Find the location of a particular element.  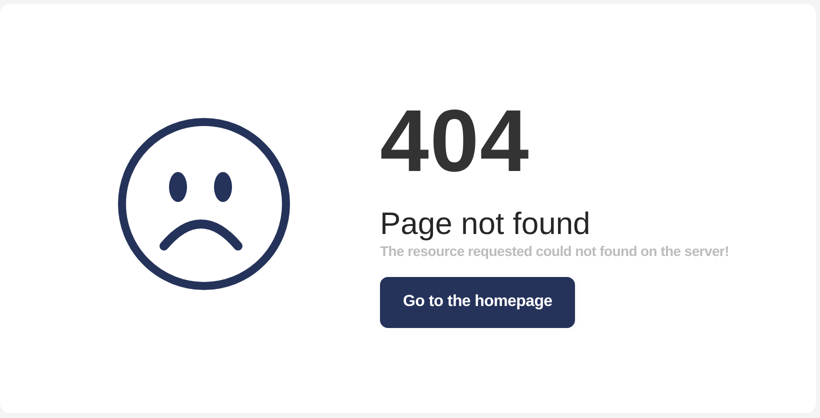

error-message: The resource requested could not found on the server! is located at coordinates (554, 250).